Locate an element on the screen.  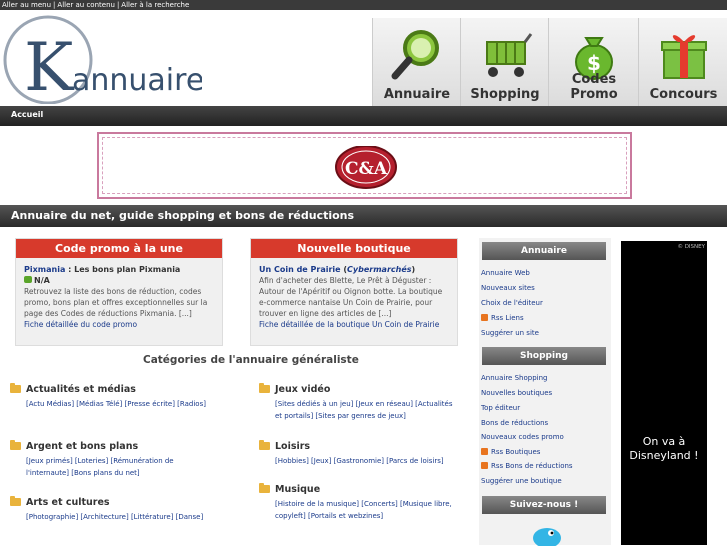
skip-to-search-link: Aller à la recherche is located at coordinates (155, 5).